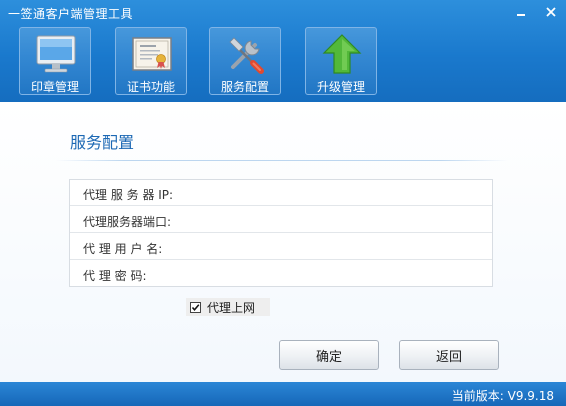  I want to click on tool-label: 证书功能, so click(150, 87).